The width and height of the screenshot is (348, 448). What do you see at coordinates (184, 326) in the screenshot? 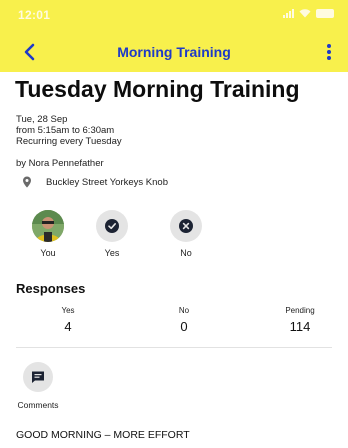
I see `responses-no-count: 0` at bounding box center [184, 326].